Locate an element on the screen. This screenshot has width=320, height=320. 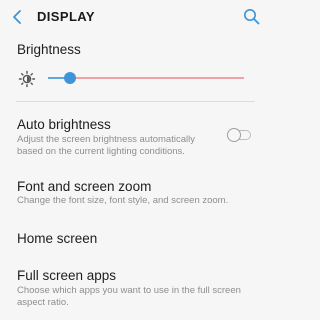
slider-thumb is located at coordinates (70, 78).